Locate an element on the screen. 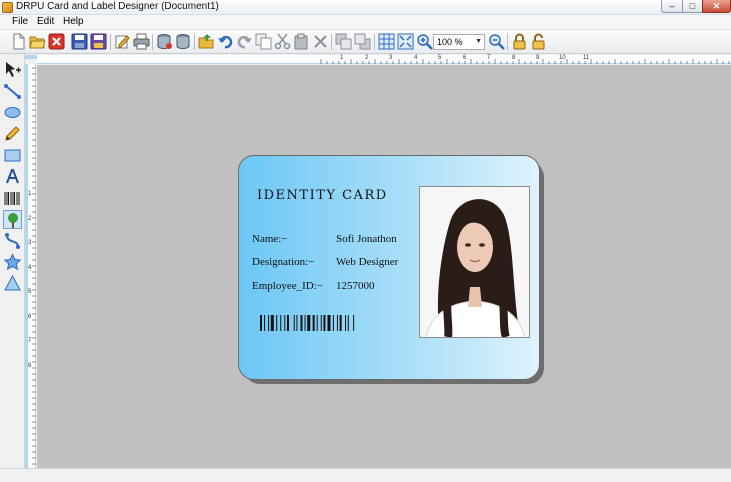  database-import-icon is located at coordinates (164, 41).